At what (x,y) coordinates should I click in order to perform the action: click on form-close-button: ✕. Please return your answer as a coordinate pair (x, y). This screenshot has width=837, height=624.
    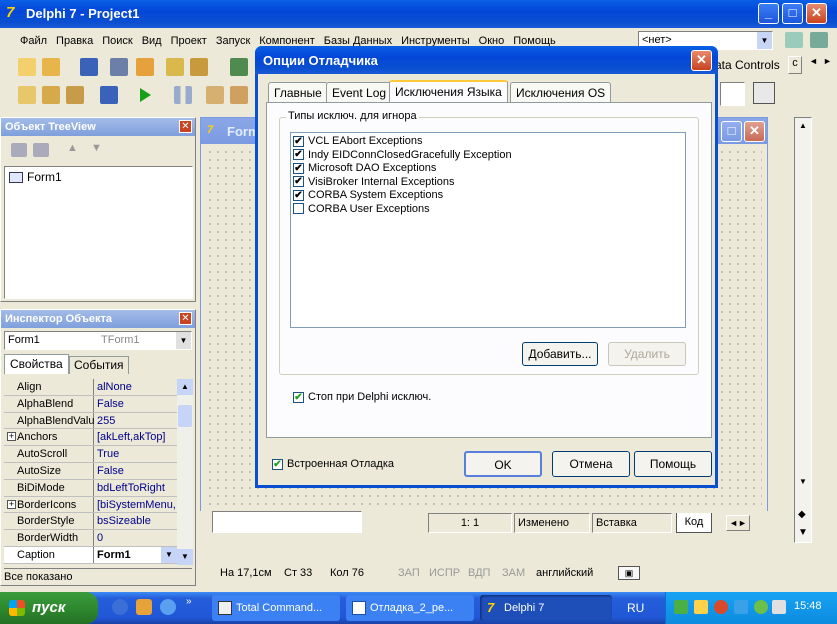
    Looking at the image, I should click on (754, 131).